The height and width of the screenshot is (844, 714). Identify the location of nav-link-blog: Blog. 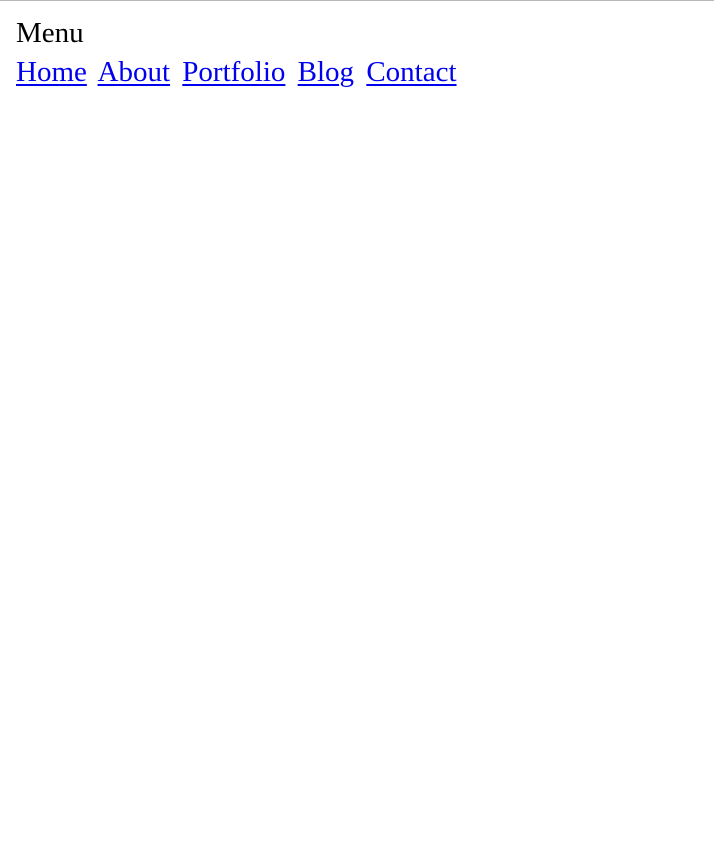
(326, 72).